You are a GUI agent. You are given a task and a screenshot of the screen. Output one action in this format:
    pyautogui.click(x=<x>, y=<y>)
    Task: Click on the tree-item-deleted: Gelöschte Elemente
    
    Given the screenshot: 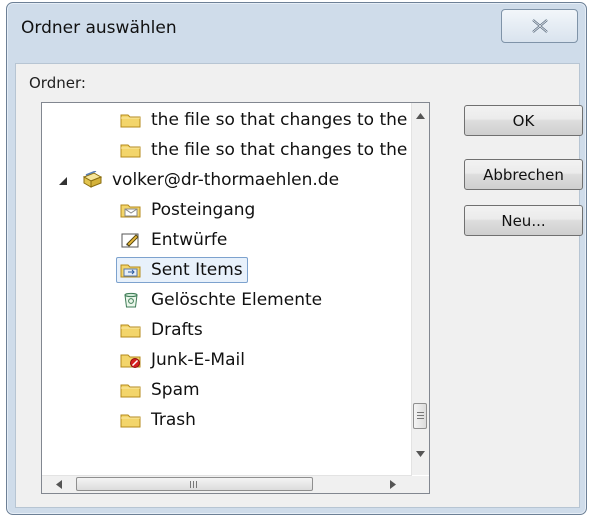 What is the action you would take?
    pyautogui.click(x=221, y=300)
    